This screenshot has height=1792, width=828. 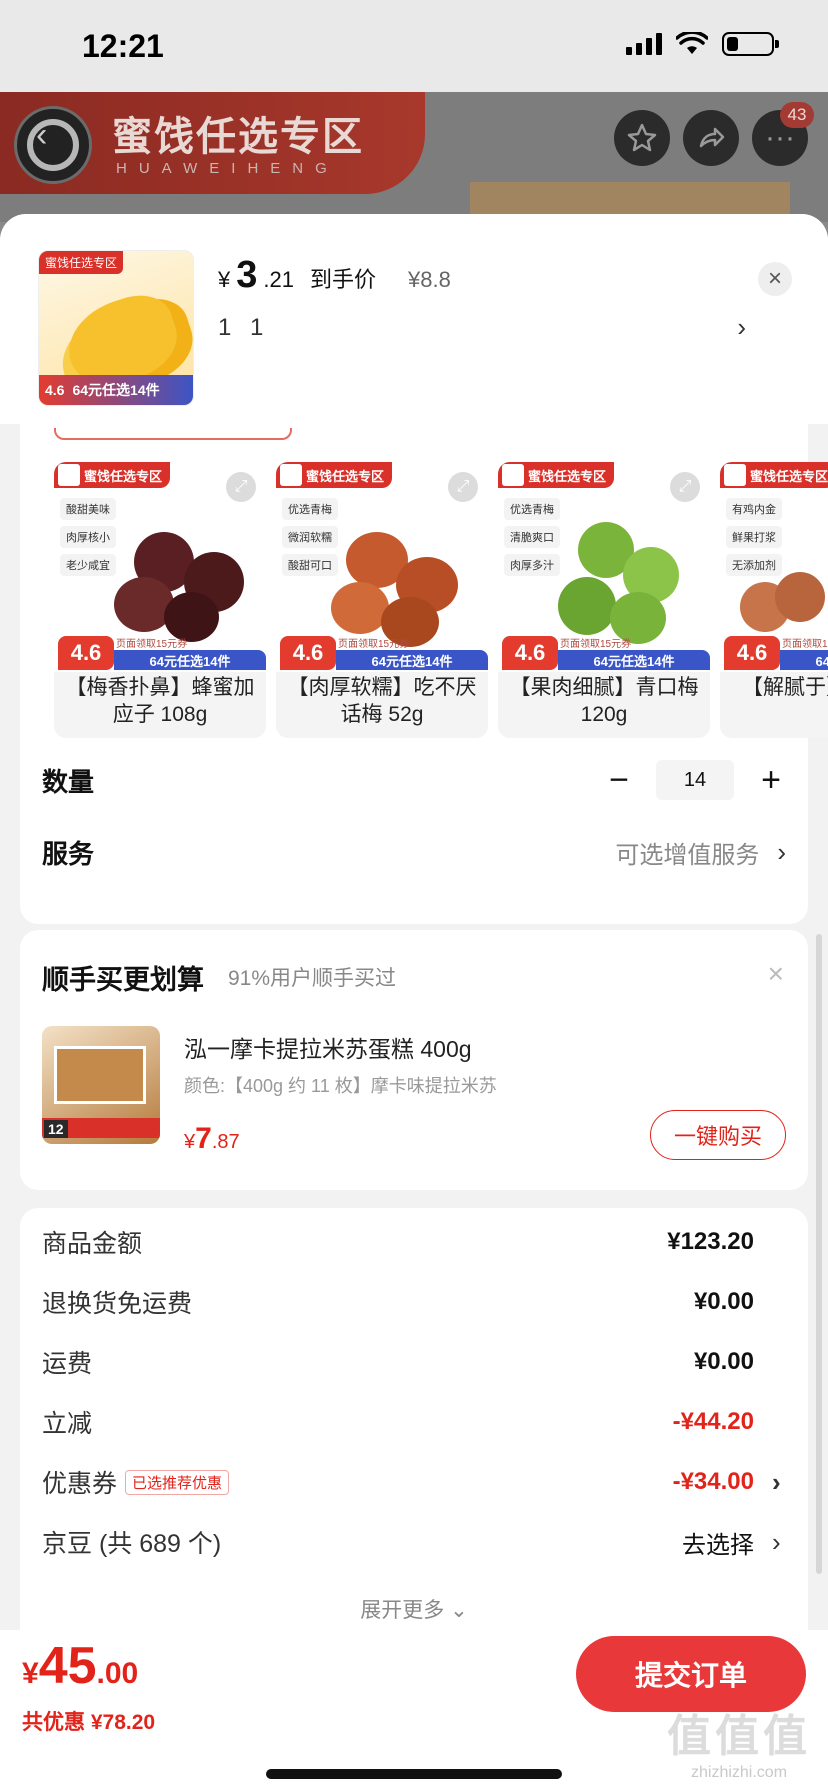 I want to click on battery-icon, so click(x=750, y=44).